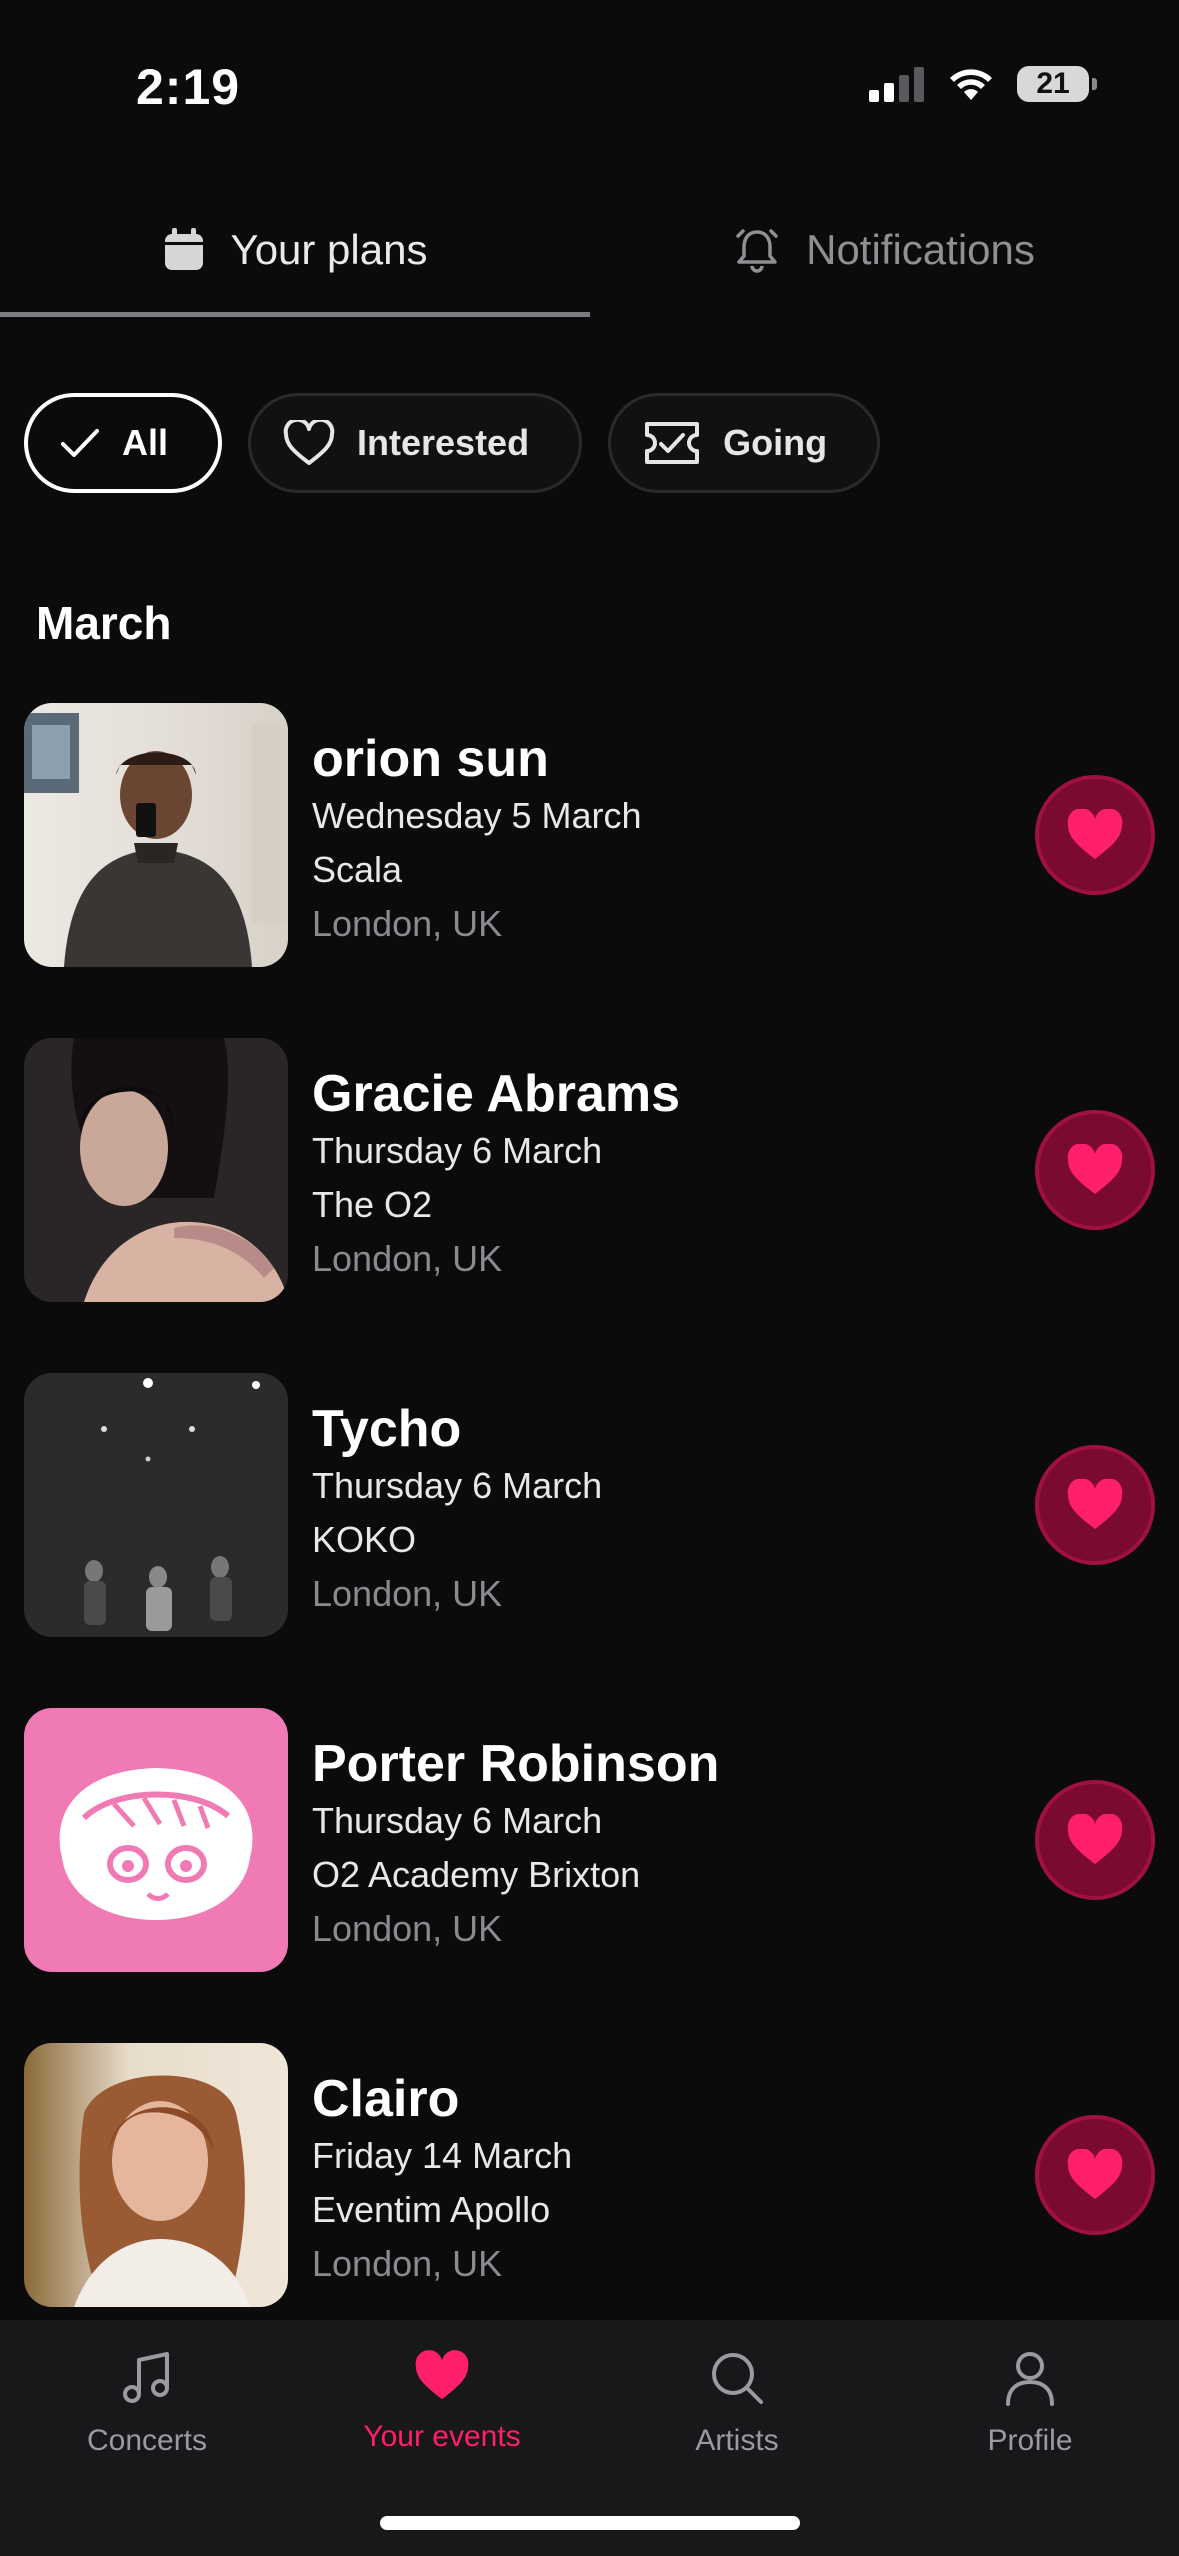  Describe the element at coordinates (387, 1429) in the screenshot. I see `artist-name: Tycho` at that location.